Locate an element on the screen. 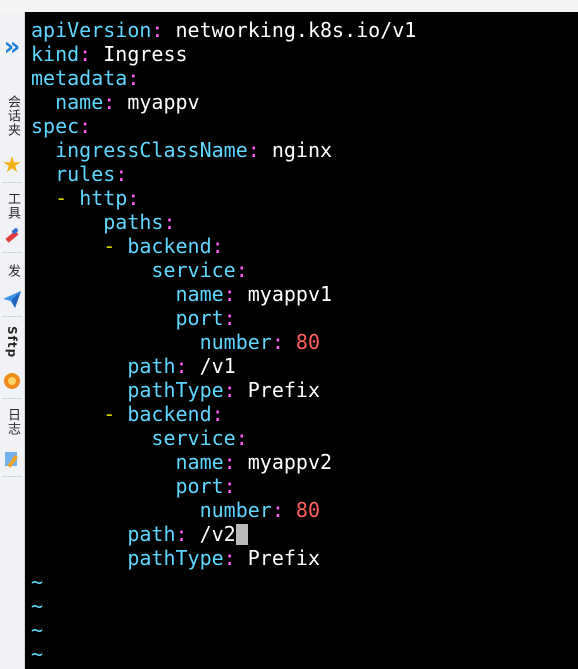 The image size is (578, 669). yaml-key: metadata is located at coordinates (79, 78).